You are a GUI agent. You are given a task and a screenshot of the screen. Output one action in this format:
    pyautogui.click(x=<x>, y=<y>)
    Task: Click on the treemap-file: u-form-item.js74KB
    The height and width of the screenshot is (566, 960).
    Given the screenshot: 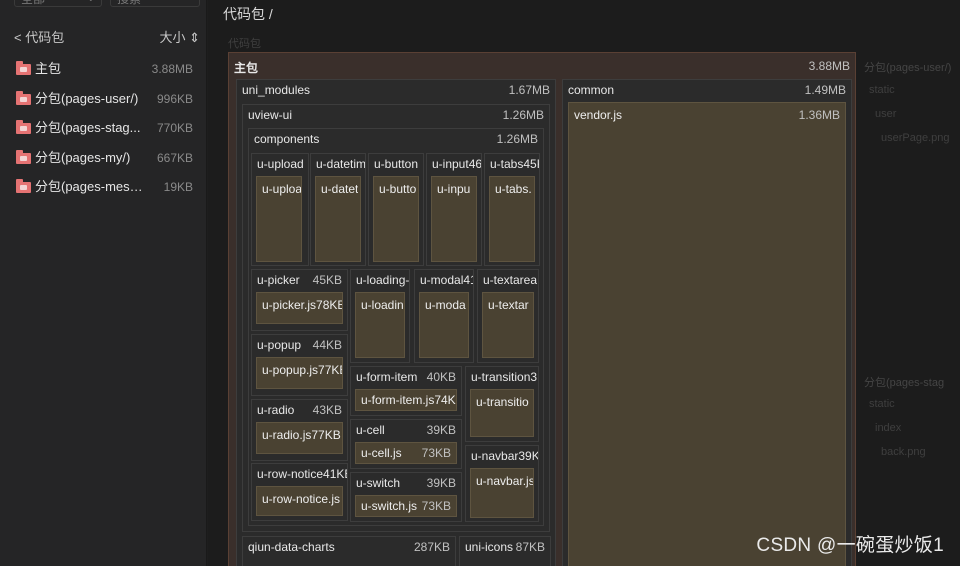 What is the action you would take?
    pyautogui.click(x=406, y=400)
    